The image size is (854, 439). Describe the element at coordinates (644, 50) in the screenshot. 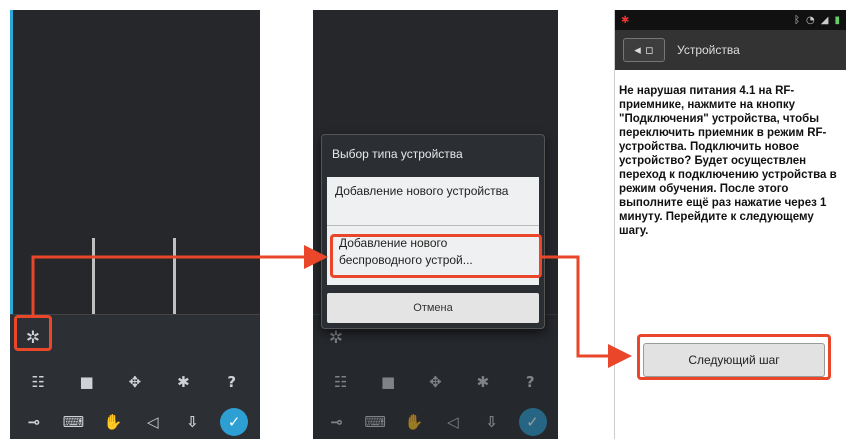

I see `back-button: ◂ ▫` at that location.